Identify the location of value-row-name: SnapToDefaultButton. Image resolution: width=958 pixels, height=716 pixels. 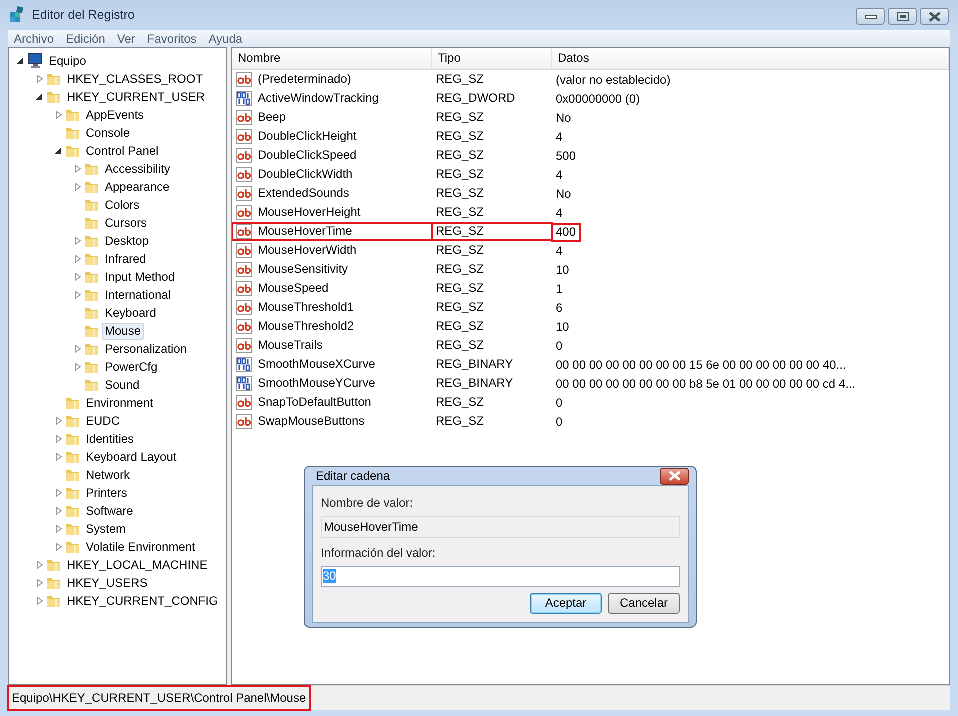
(332, 402).